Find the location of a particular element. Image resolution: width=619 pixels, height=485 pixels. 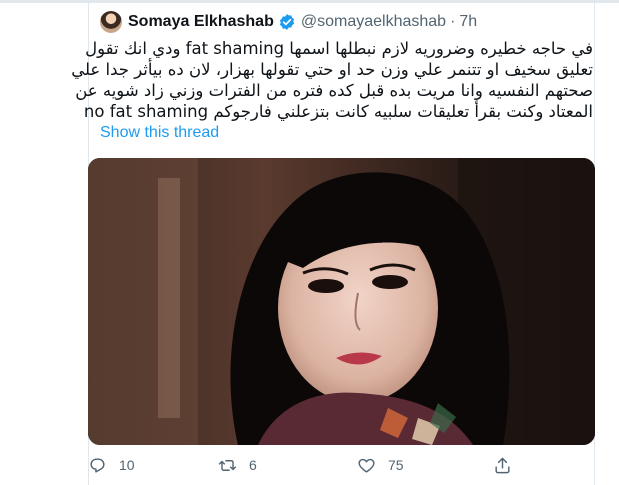

tweet-timestamp: 7h is located at coordinates (468, 22).